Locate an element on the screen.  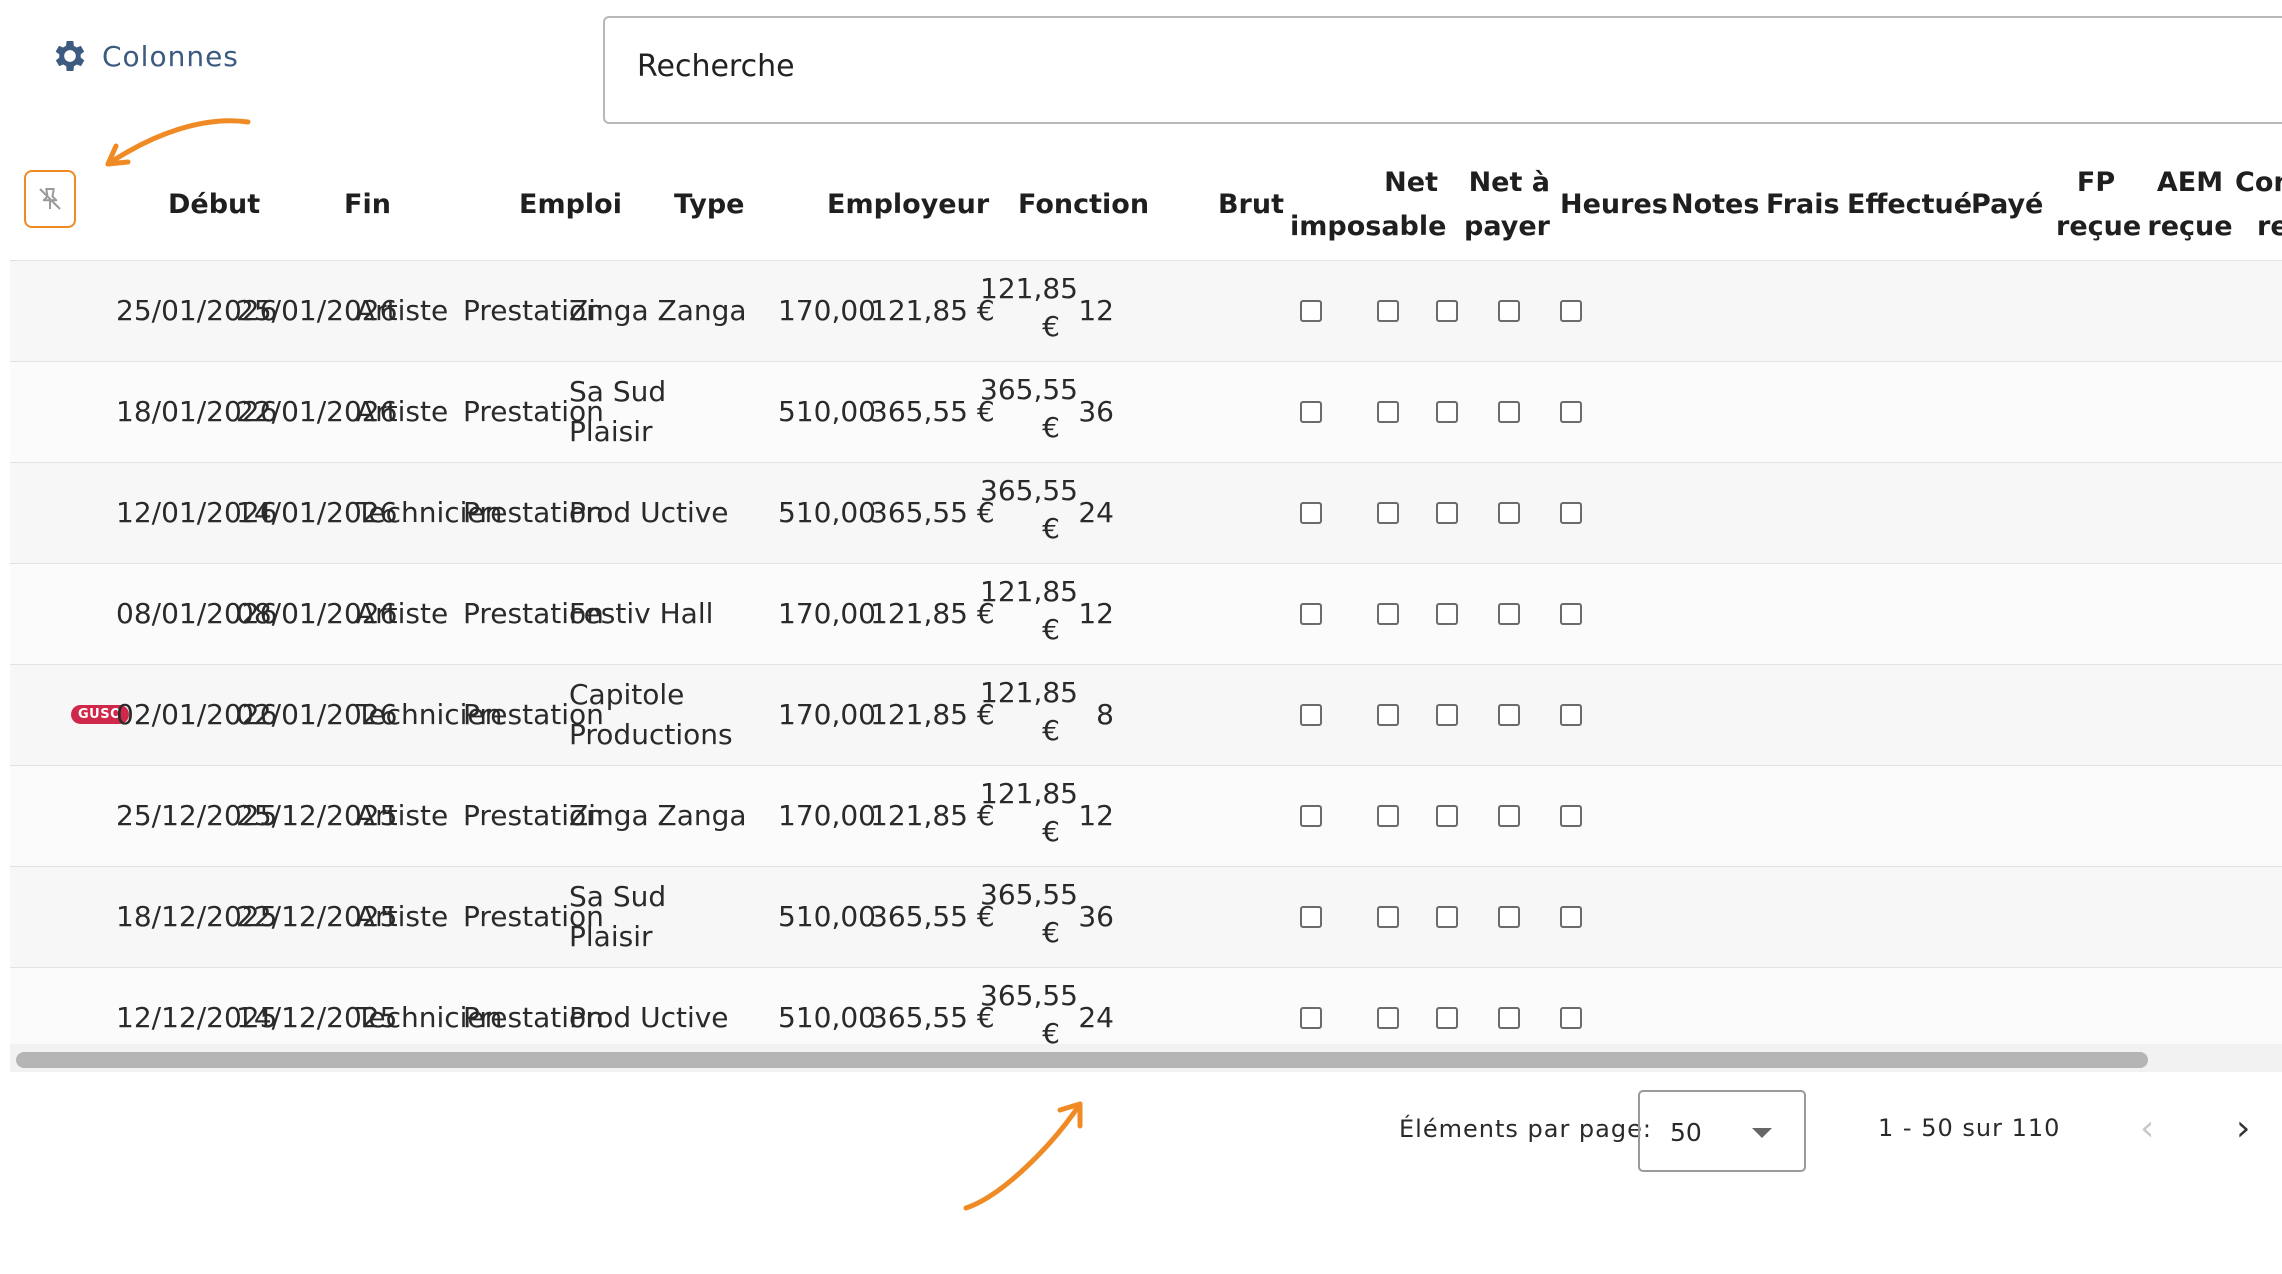
header-fonction: Fonction is located at coordinates (1083, 205).